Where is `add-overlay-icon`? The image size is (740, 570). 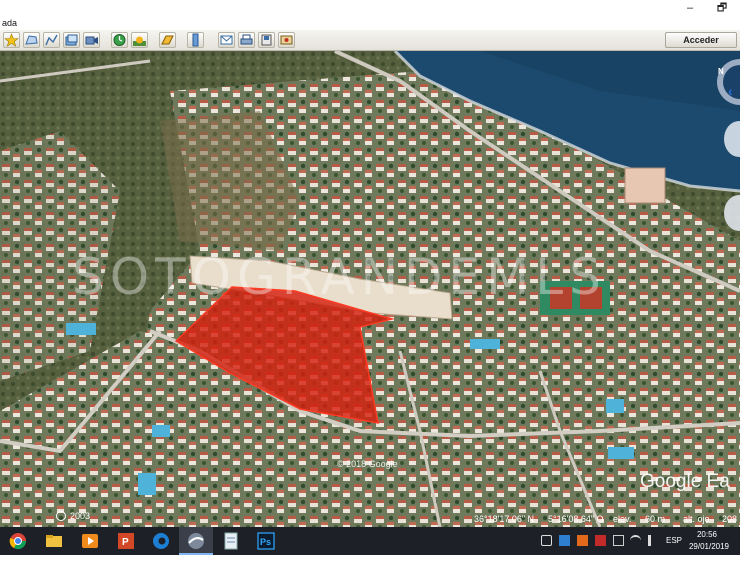
add-overlay-icon is located at coordinates (71, 40).